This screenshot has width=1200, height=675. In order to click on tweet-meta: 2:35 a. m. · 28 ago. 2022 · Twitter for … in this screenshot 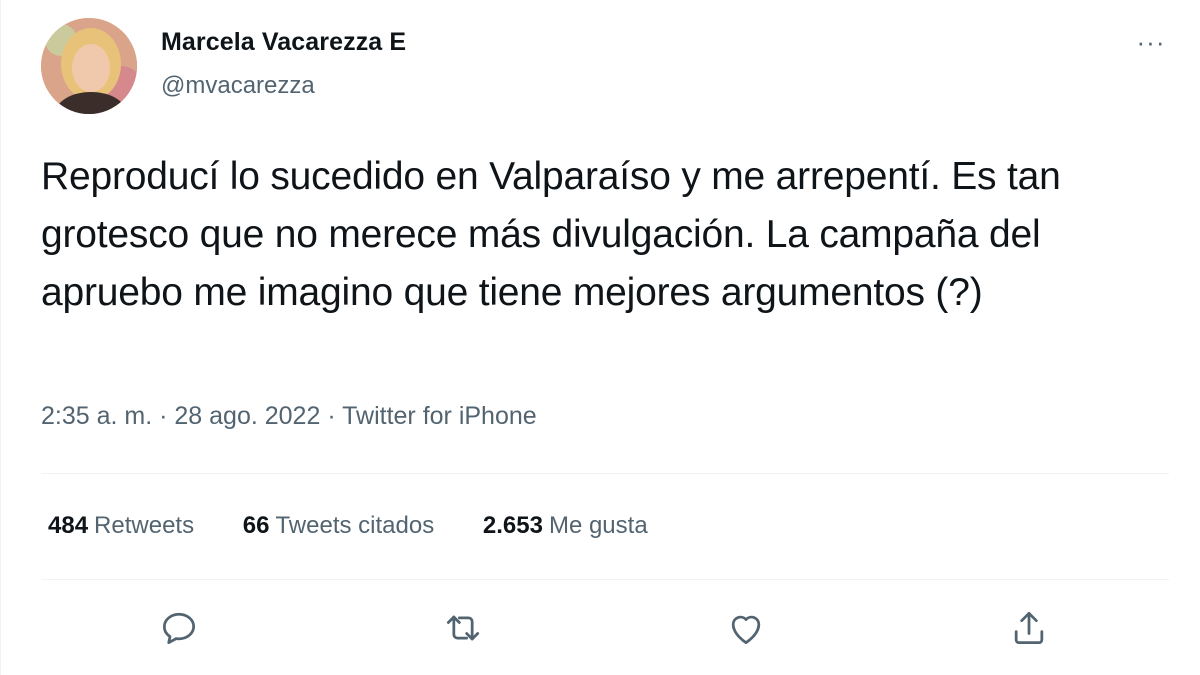, I will do `click(289, 416)`.